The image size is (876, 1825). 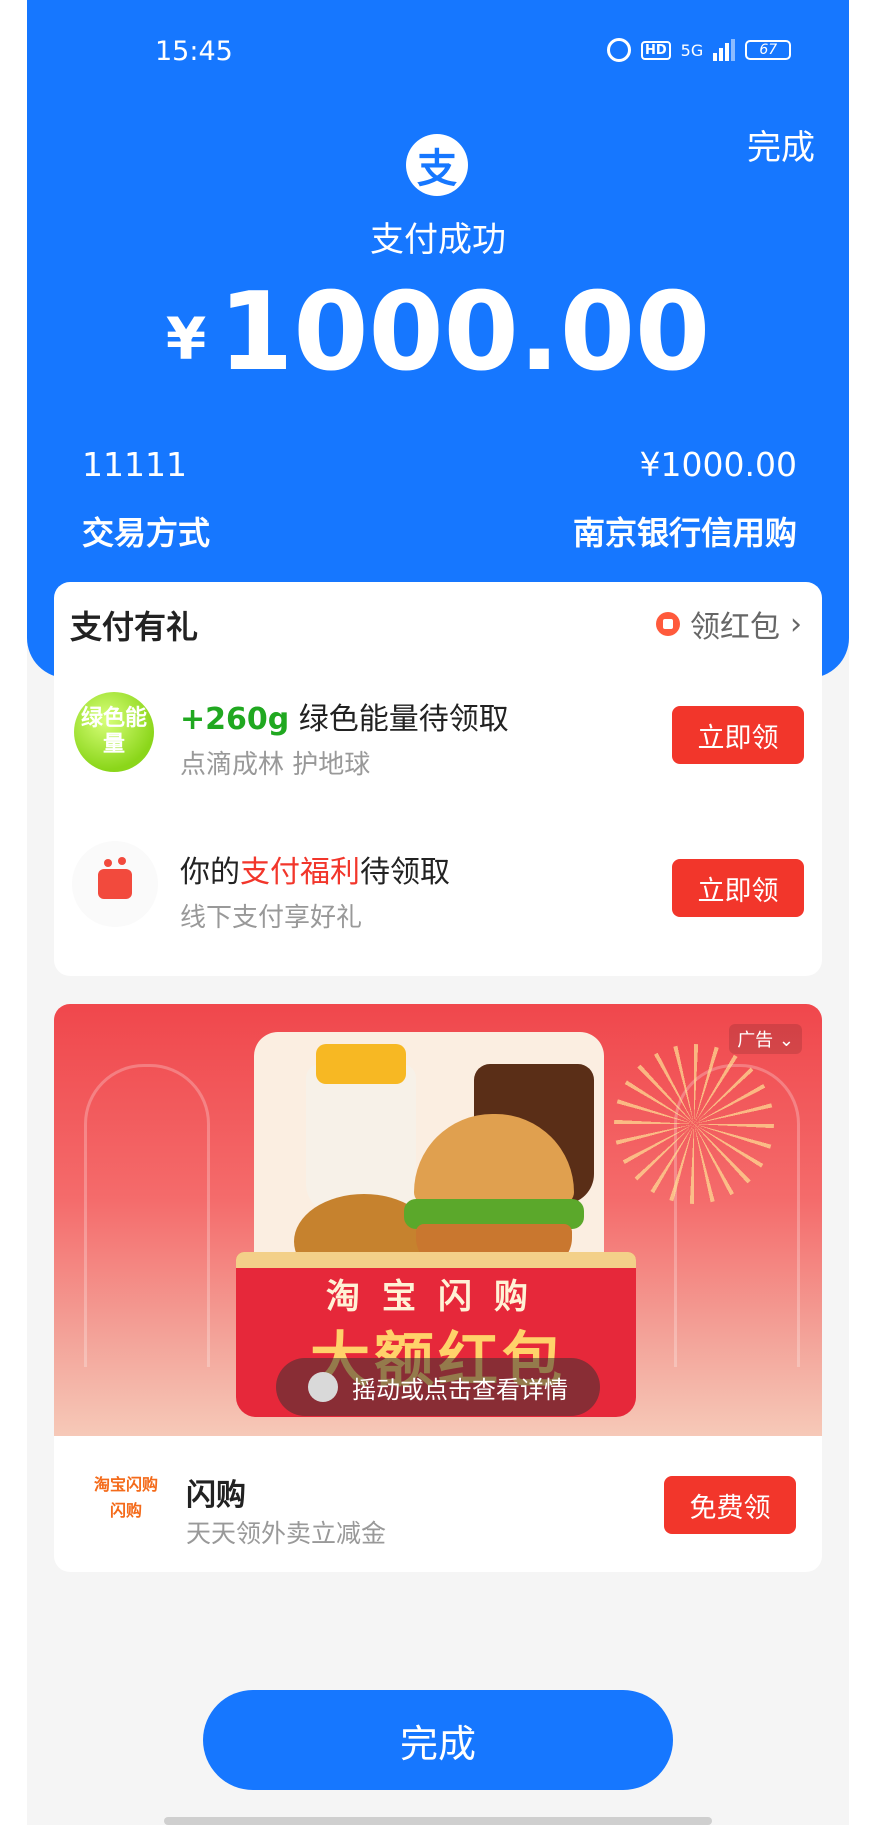 What do you see at coordinates (235, 719) in the screenshot?
I see `energy-amount: +260g` at bounding box center [235, 719].